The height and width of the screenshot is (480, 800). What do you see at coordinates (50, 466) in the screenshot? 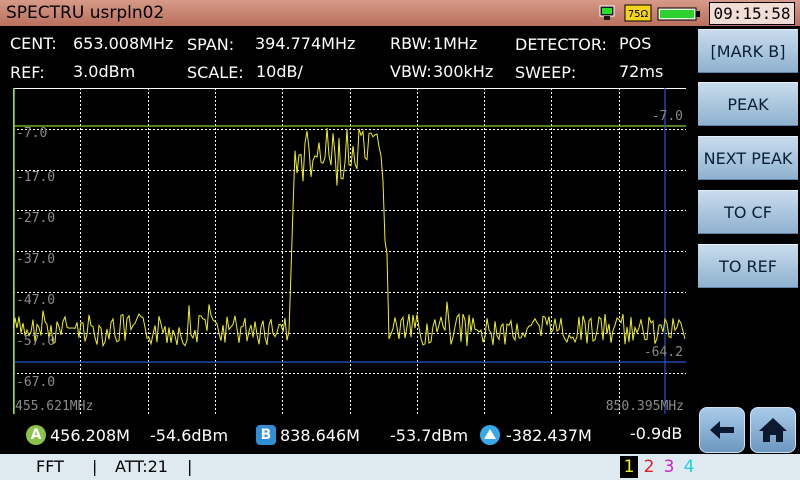
I see `mode-label: FFT` at bounding box center [50, 466].